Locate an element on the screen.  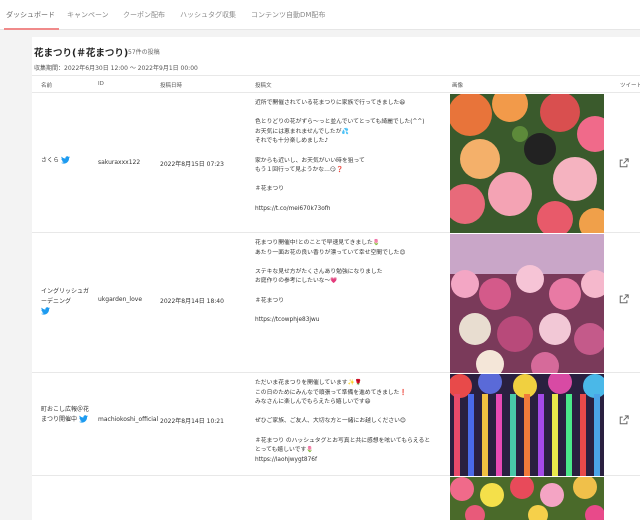
post-line: みなさんに楽しんでもらえたら嬉しいです😄 is located at coordinates (313, 402).